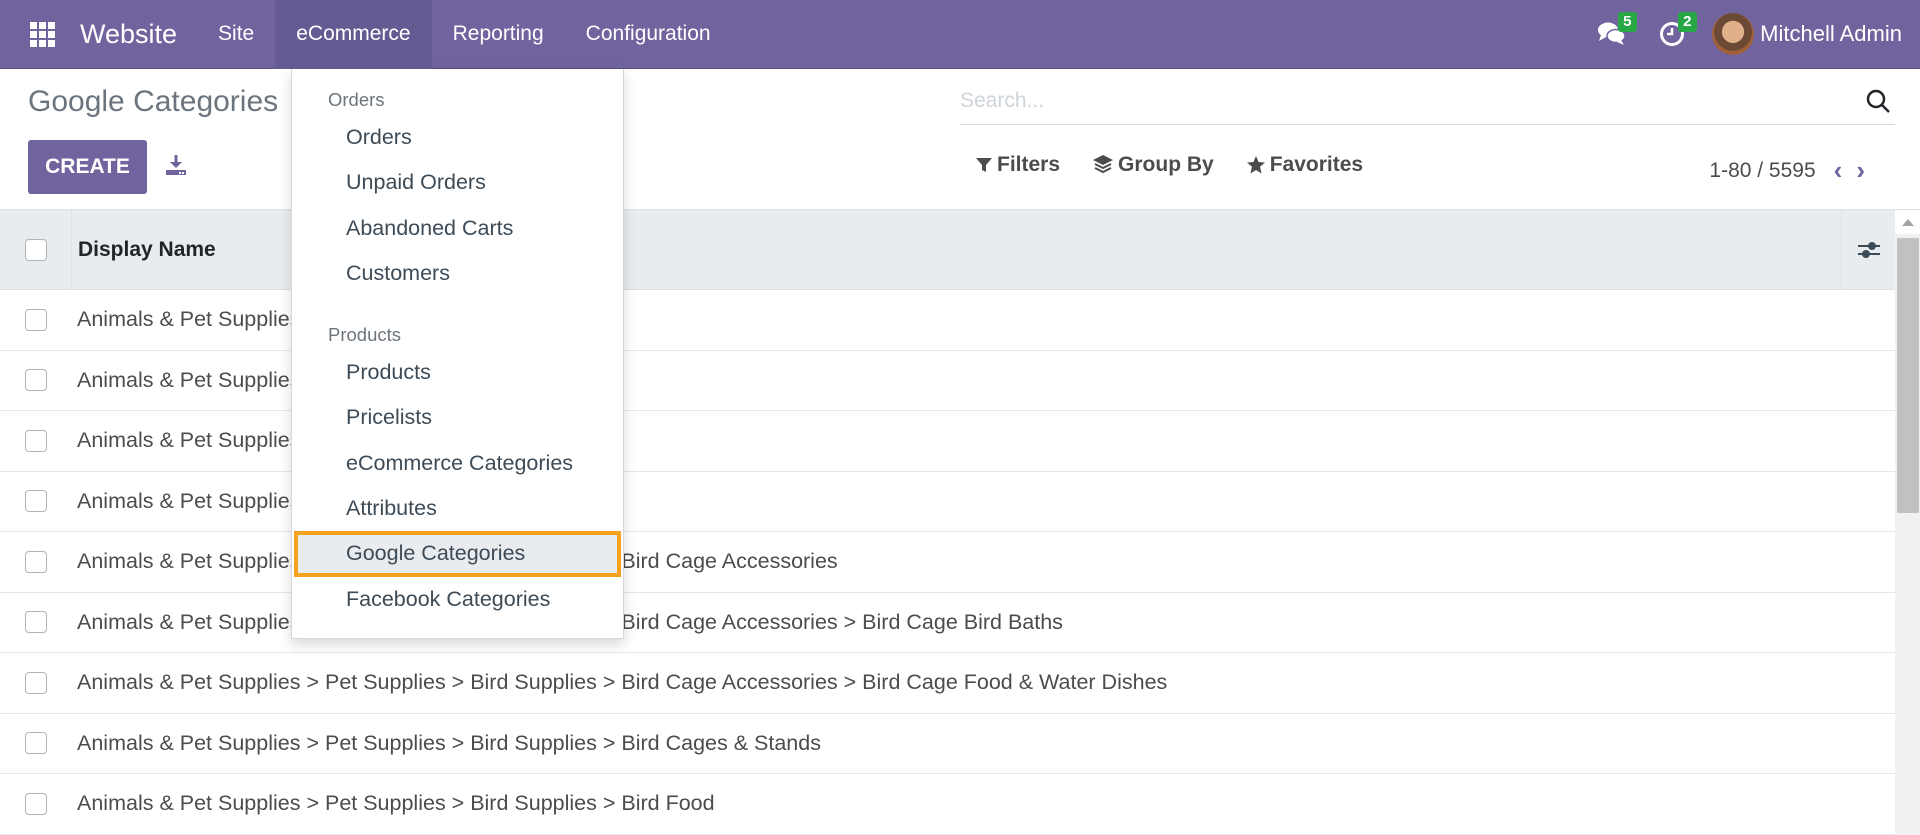 The width and height of the screenshot is (1920, 835). What do you see at coordinates (457, 554) in the screenshot?
I see `menu-item-google-categories: Google Categories` at bounding box center [457, 554].